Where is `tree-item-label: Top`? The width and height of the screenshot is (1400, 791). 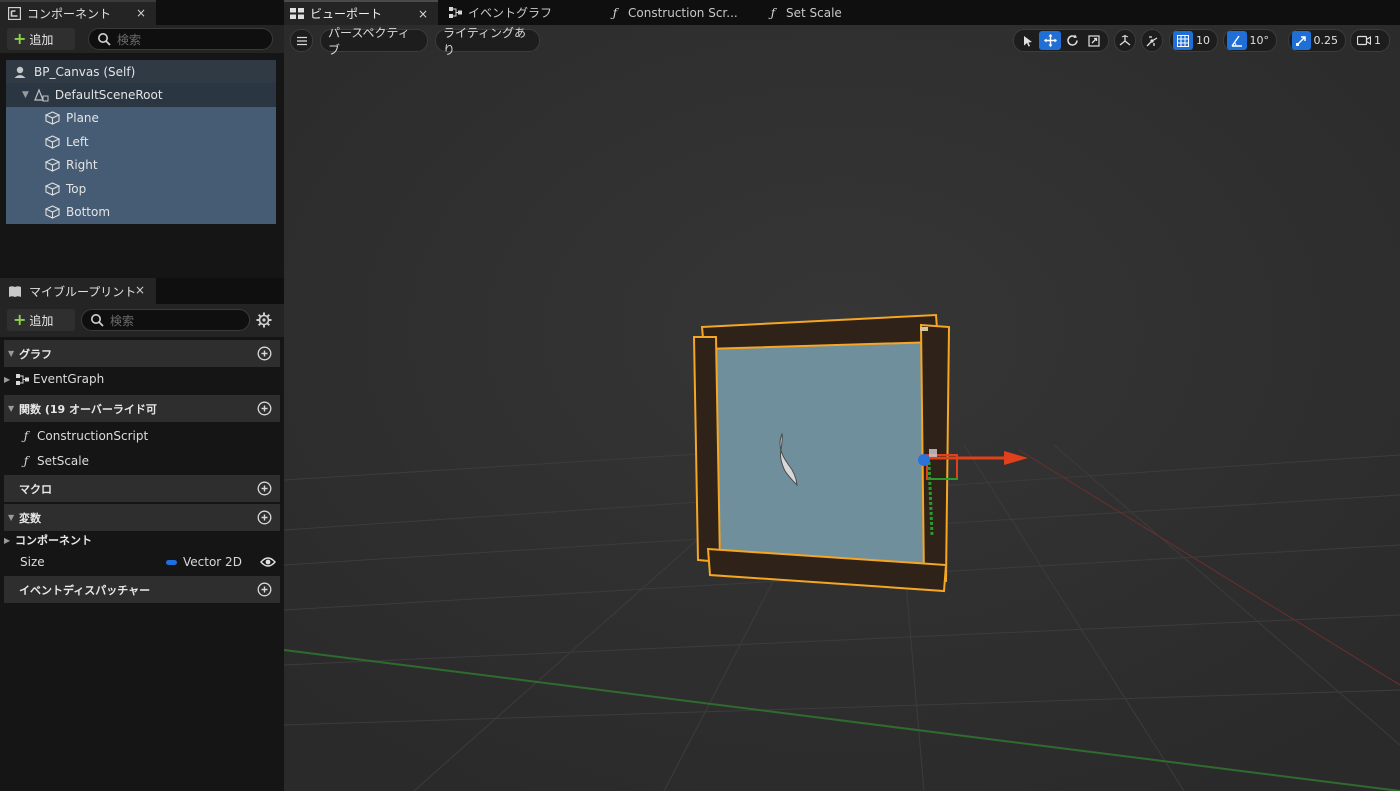
tree-item-label: Top is located at coordinates (76, 188).